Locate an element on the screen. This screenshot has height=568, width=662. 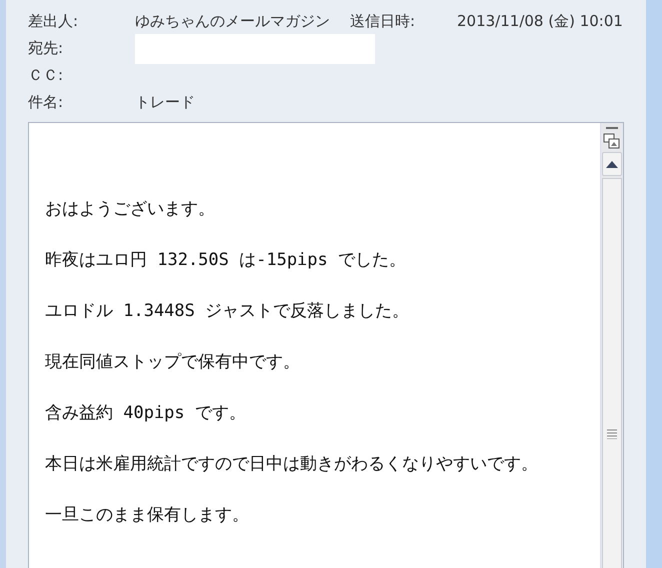
minimize-icon is located at coordinates (612, 128).